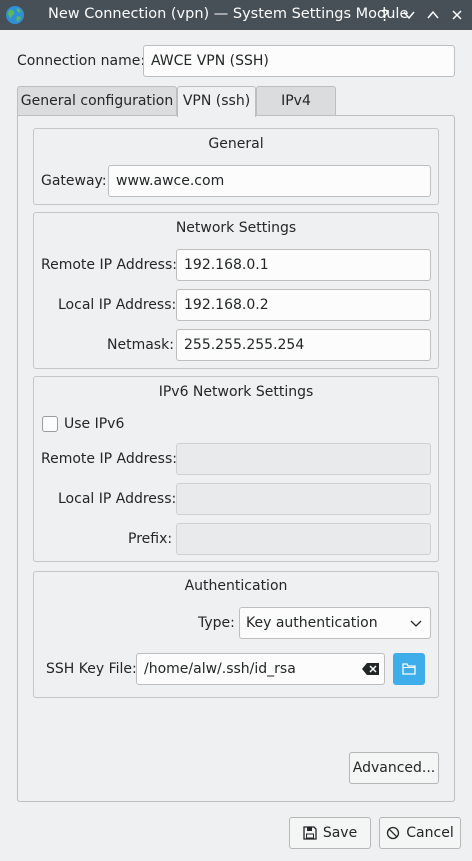 The height and width of the screenshot is (861, 472). Describe the element at coordinates (303, 265) in the screenshot. I see `remote-ip-input: 192.168.0.1` at that location.